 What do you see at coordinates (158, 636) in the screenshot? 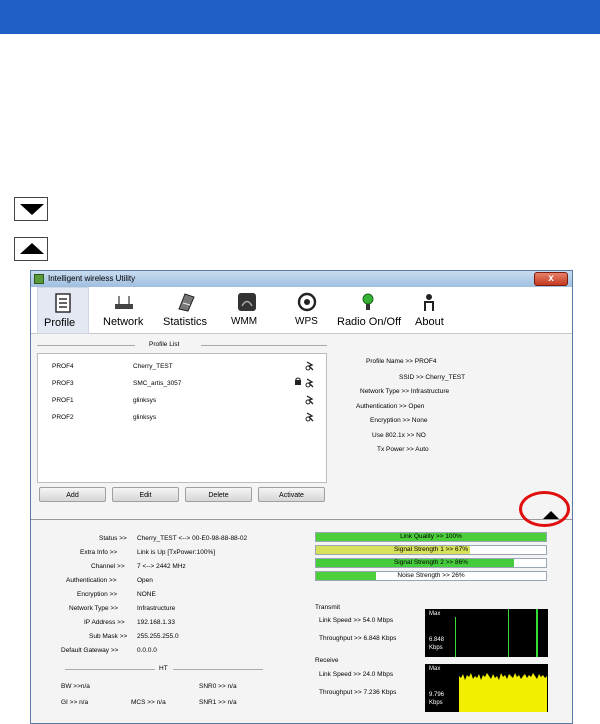
I see `sub-mask-value: 255.255.255.0` at bounding box center [158, 636].